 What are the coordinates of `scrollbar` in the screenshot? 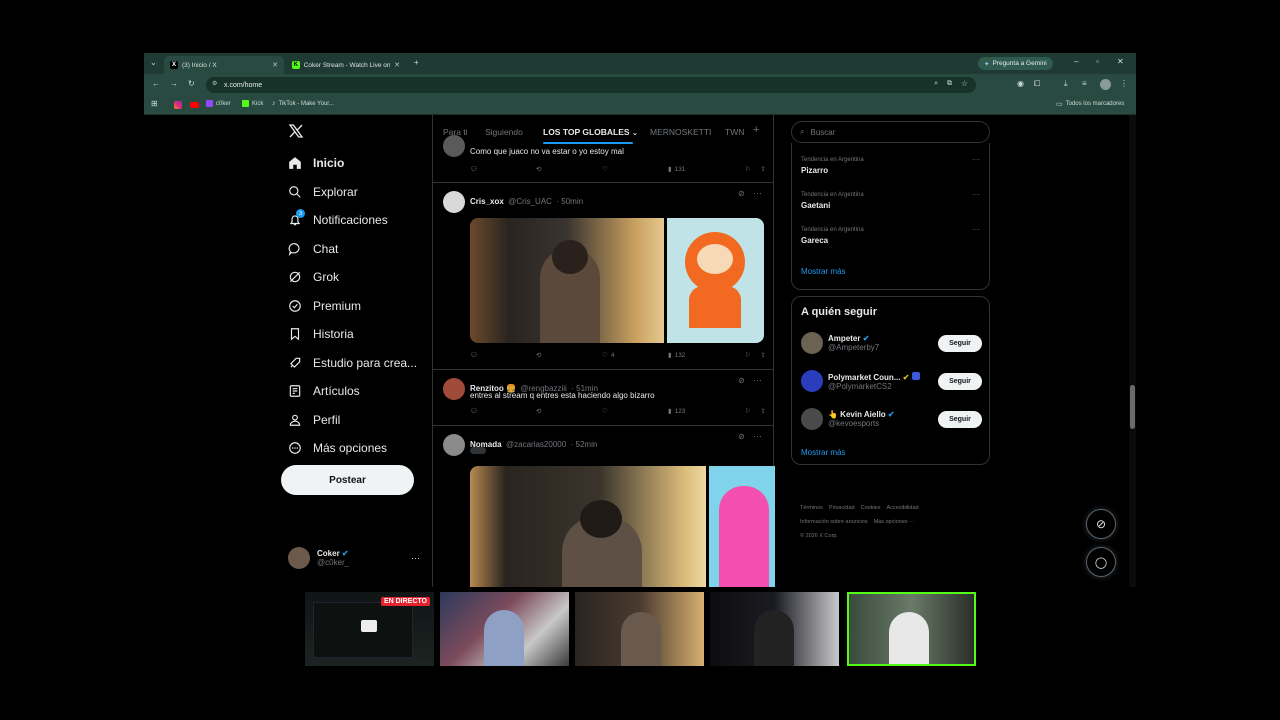 It's located at (1132, 351).